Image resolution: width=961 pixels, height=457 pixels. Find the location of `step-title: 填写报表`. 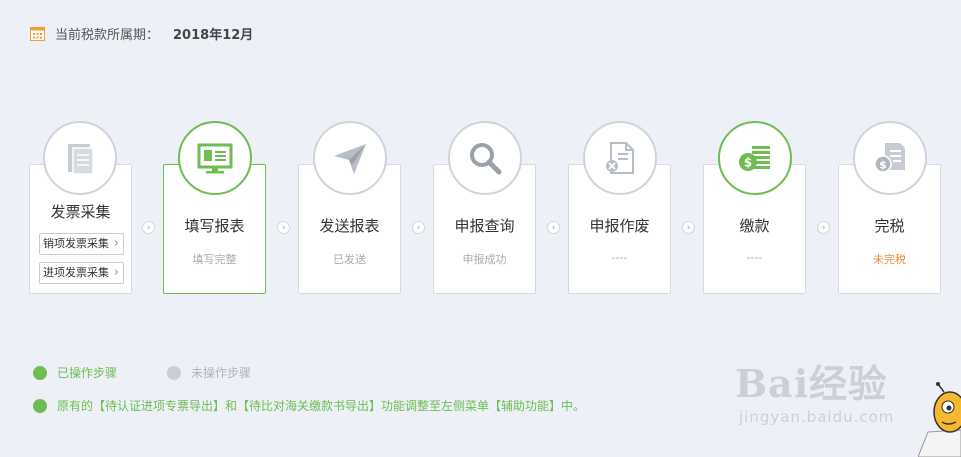

step-title: 填写报表 is located at coordinates (214, 226).